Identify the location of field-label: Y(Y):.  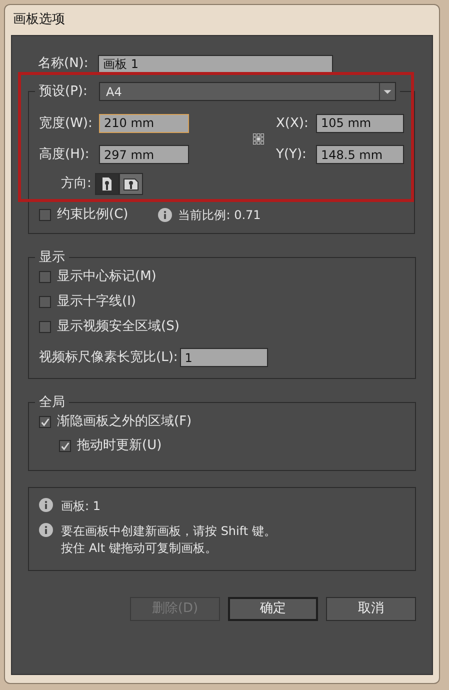
(292, 155).